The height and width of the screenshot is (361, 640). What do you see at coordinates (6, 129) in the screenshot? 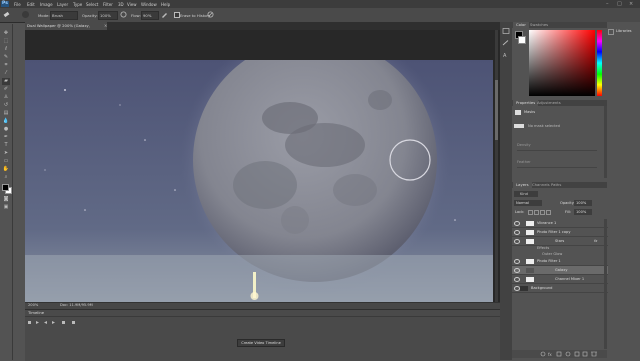
I see `dodge-tool-icon: ●` at bounding box center [6, 129].